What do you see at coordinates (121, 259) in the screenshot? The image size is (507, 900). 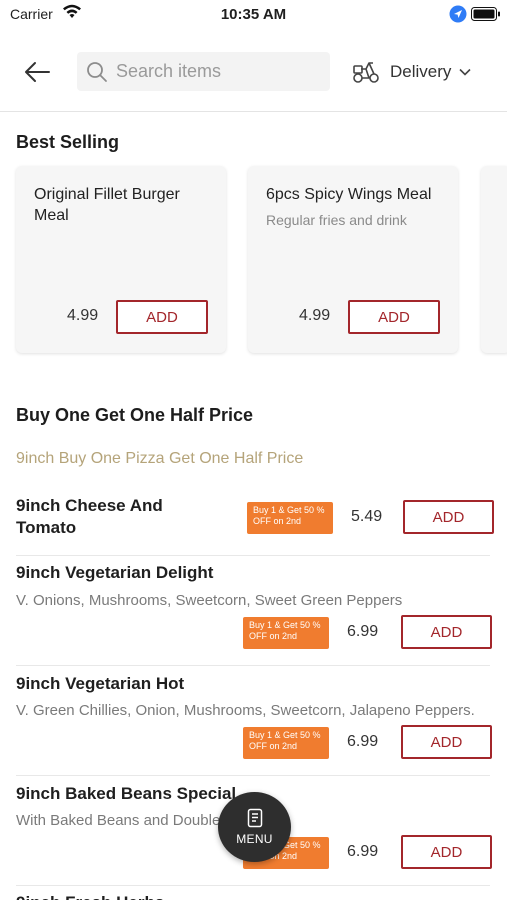 I see `best-selling-card: Original Fillet Burger Meal 4.99 ADD` at bounding box center [121, 259].